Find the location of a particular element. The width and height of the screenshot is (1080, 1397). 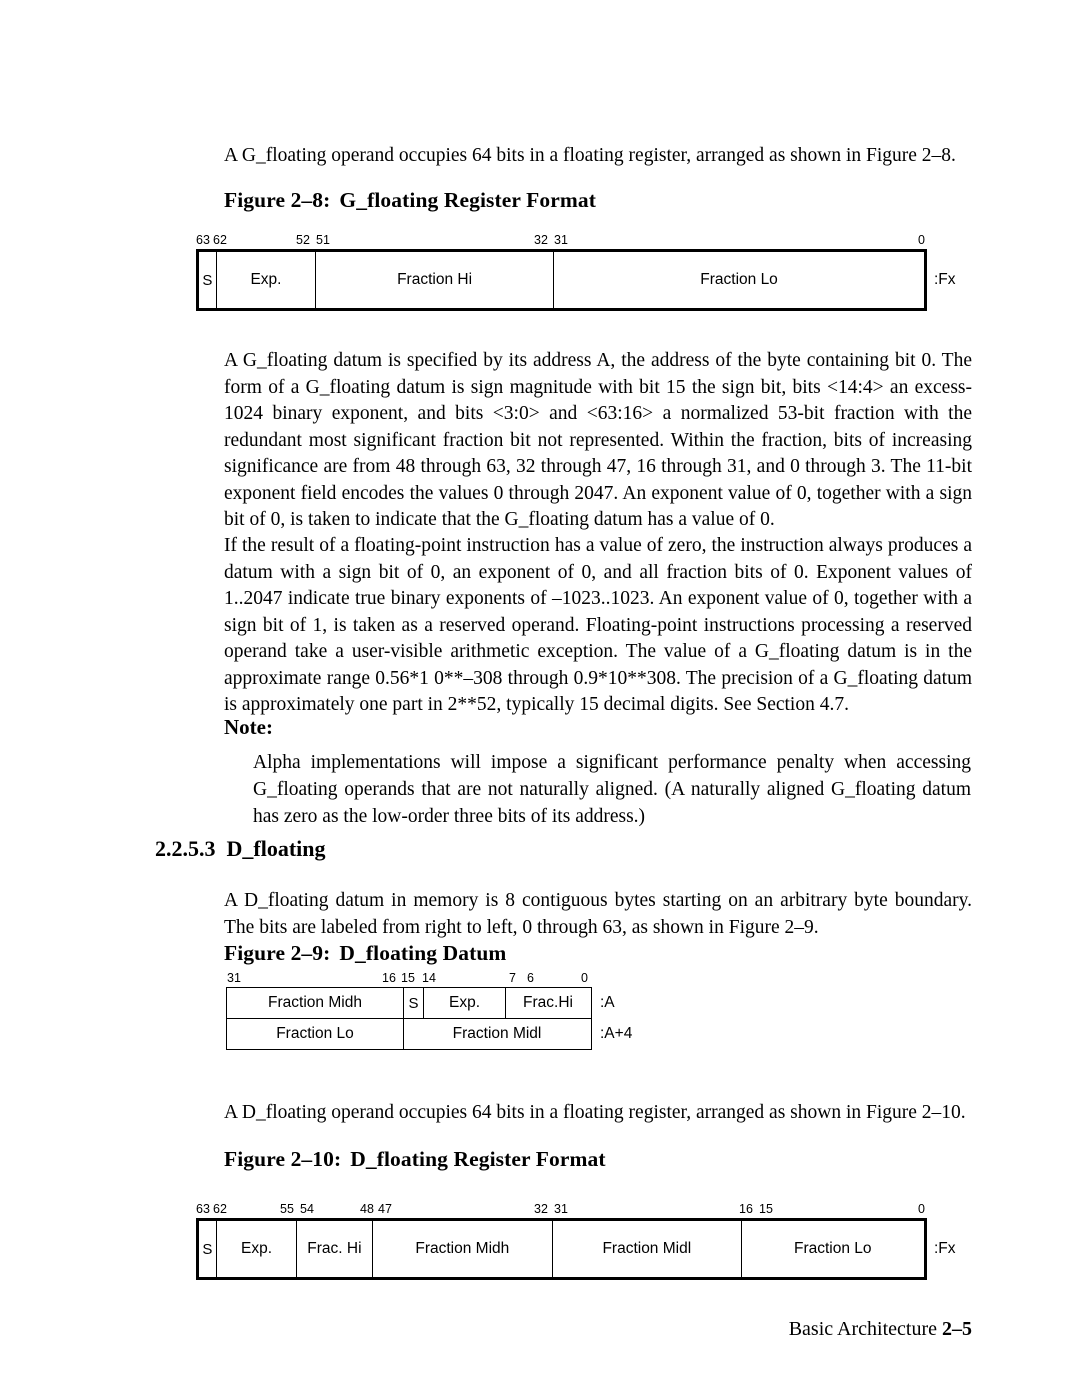

figure-2-9-caption: Figure 2–9: D_floating Datum is located at coordinates (365, 953).